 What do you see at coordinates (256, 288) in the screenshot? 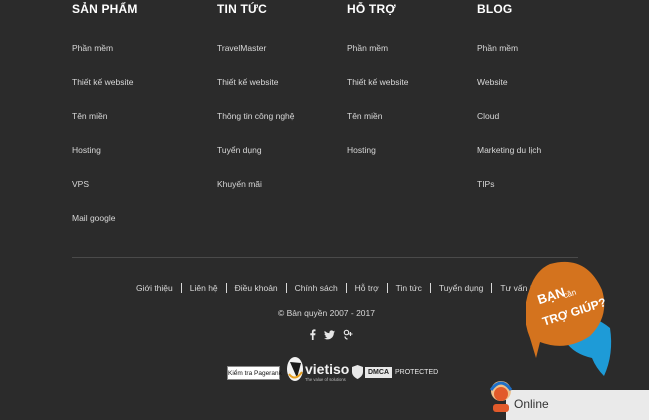
I see `bottom-nav-link: Điều khoản` at bounding box center [256, 288].